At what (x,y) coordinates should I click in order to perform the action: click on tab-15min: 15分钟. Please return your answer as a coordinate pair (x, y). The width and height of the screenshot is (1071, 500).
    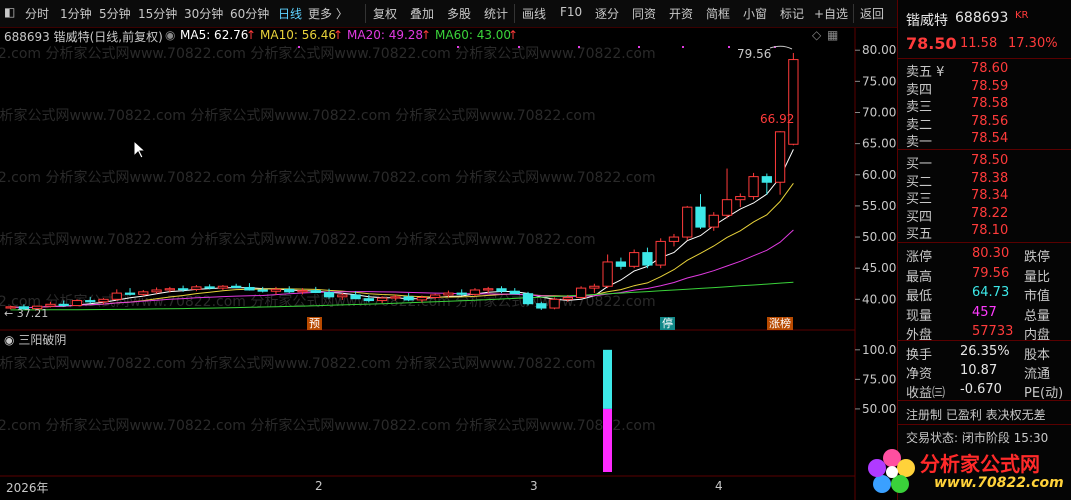
    Looking at the image, I should click on (157, 13).